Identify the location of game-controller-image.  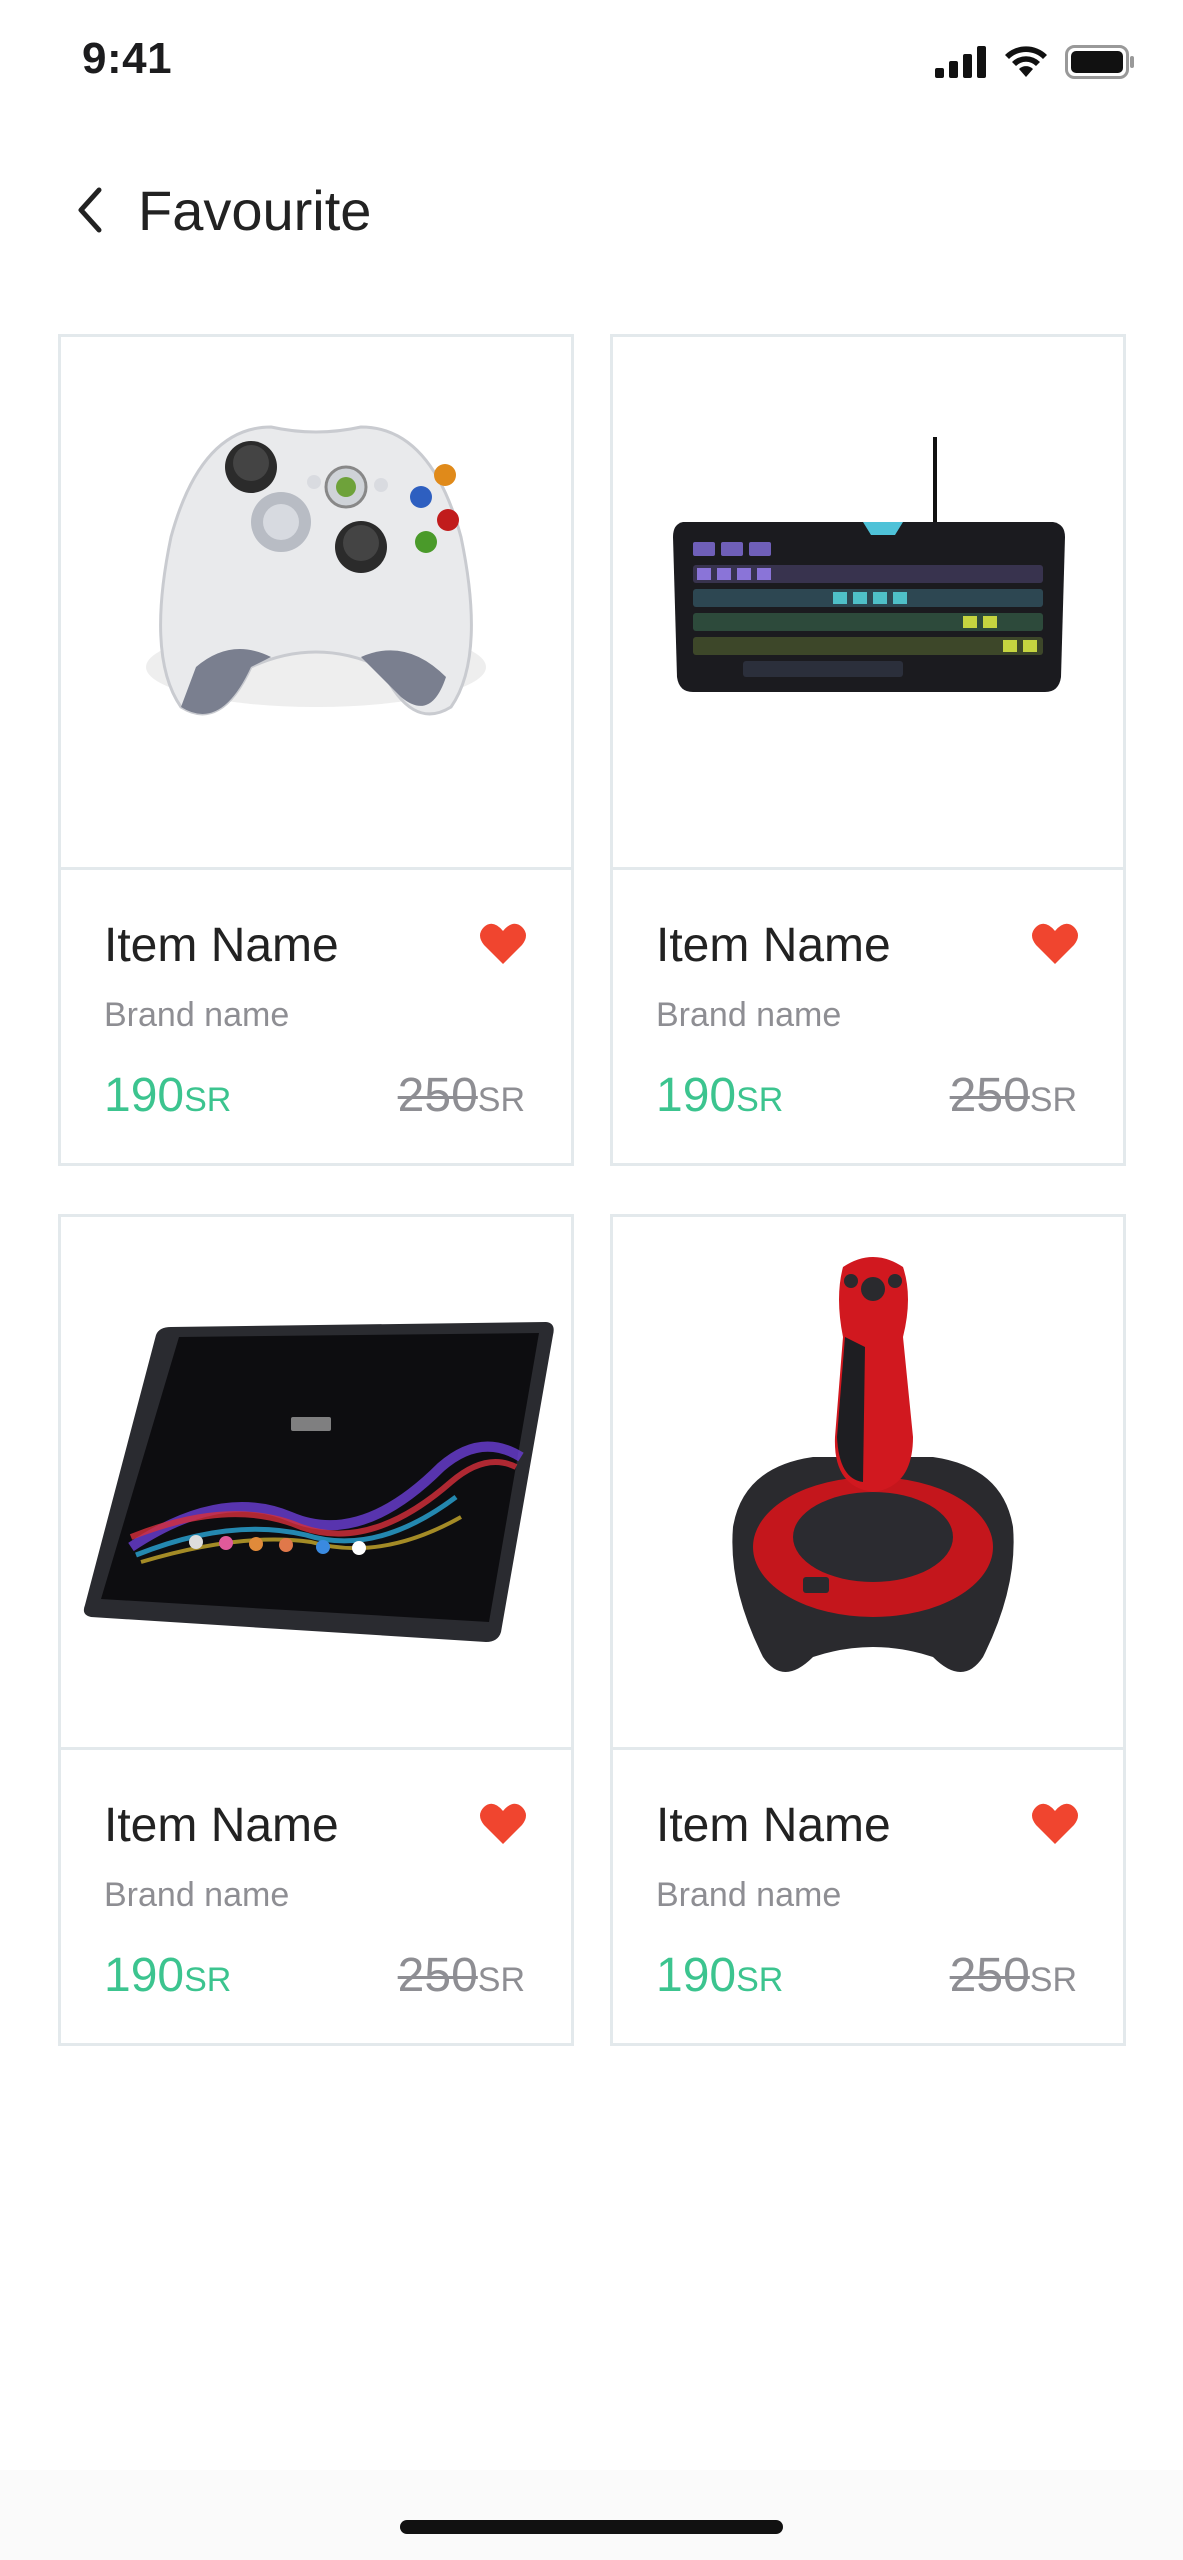
(316, 570).